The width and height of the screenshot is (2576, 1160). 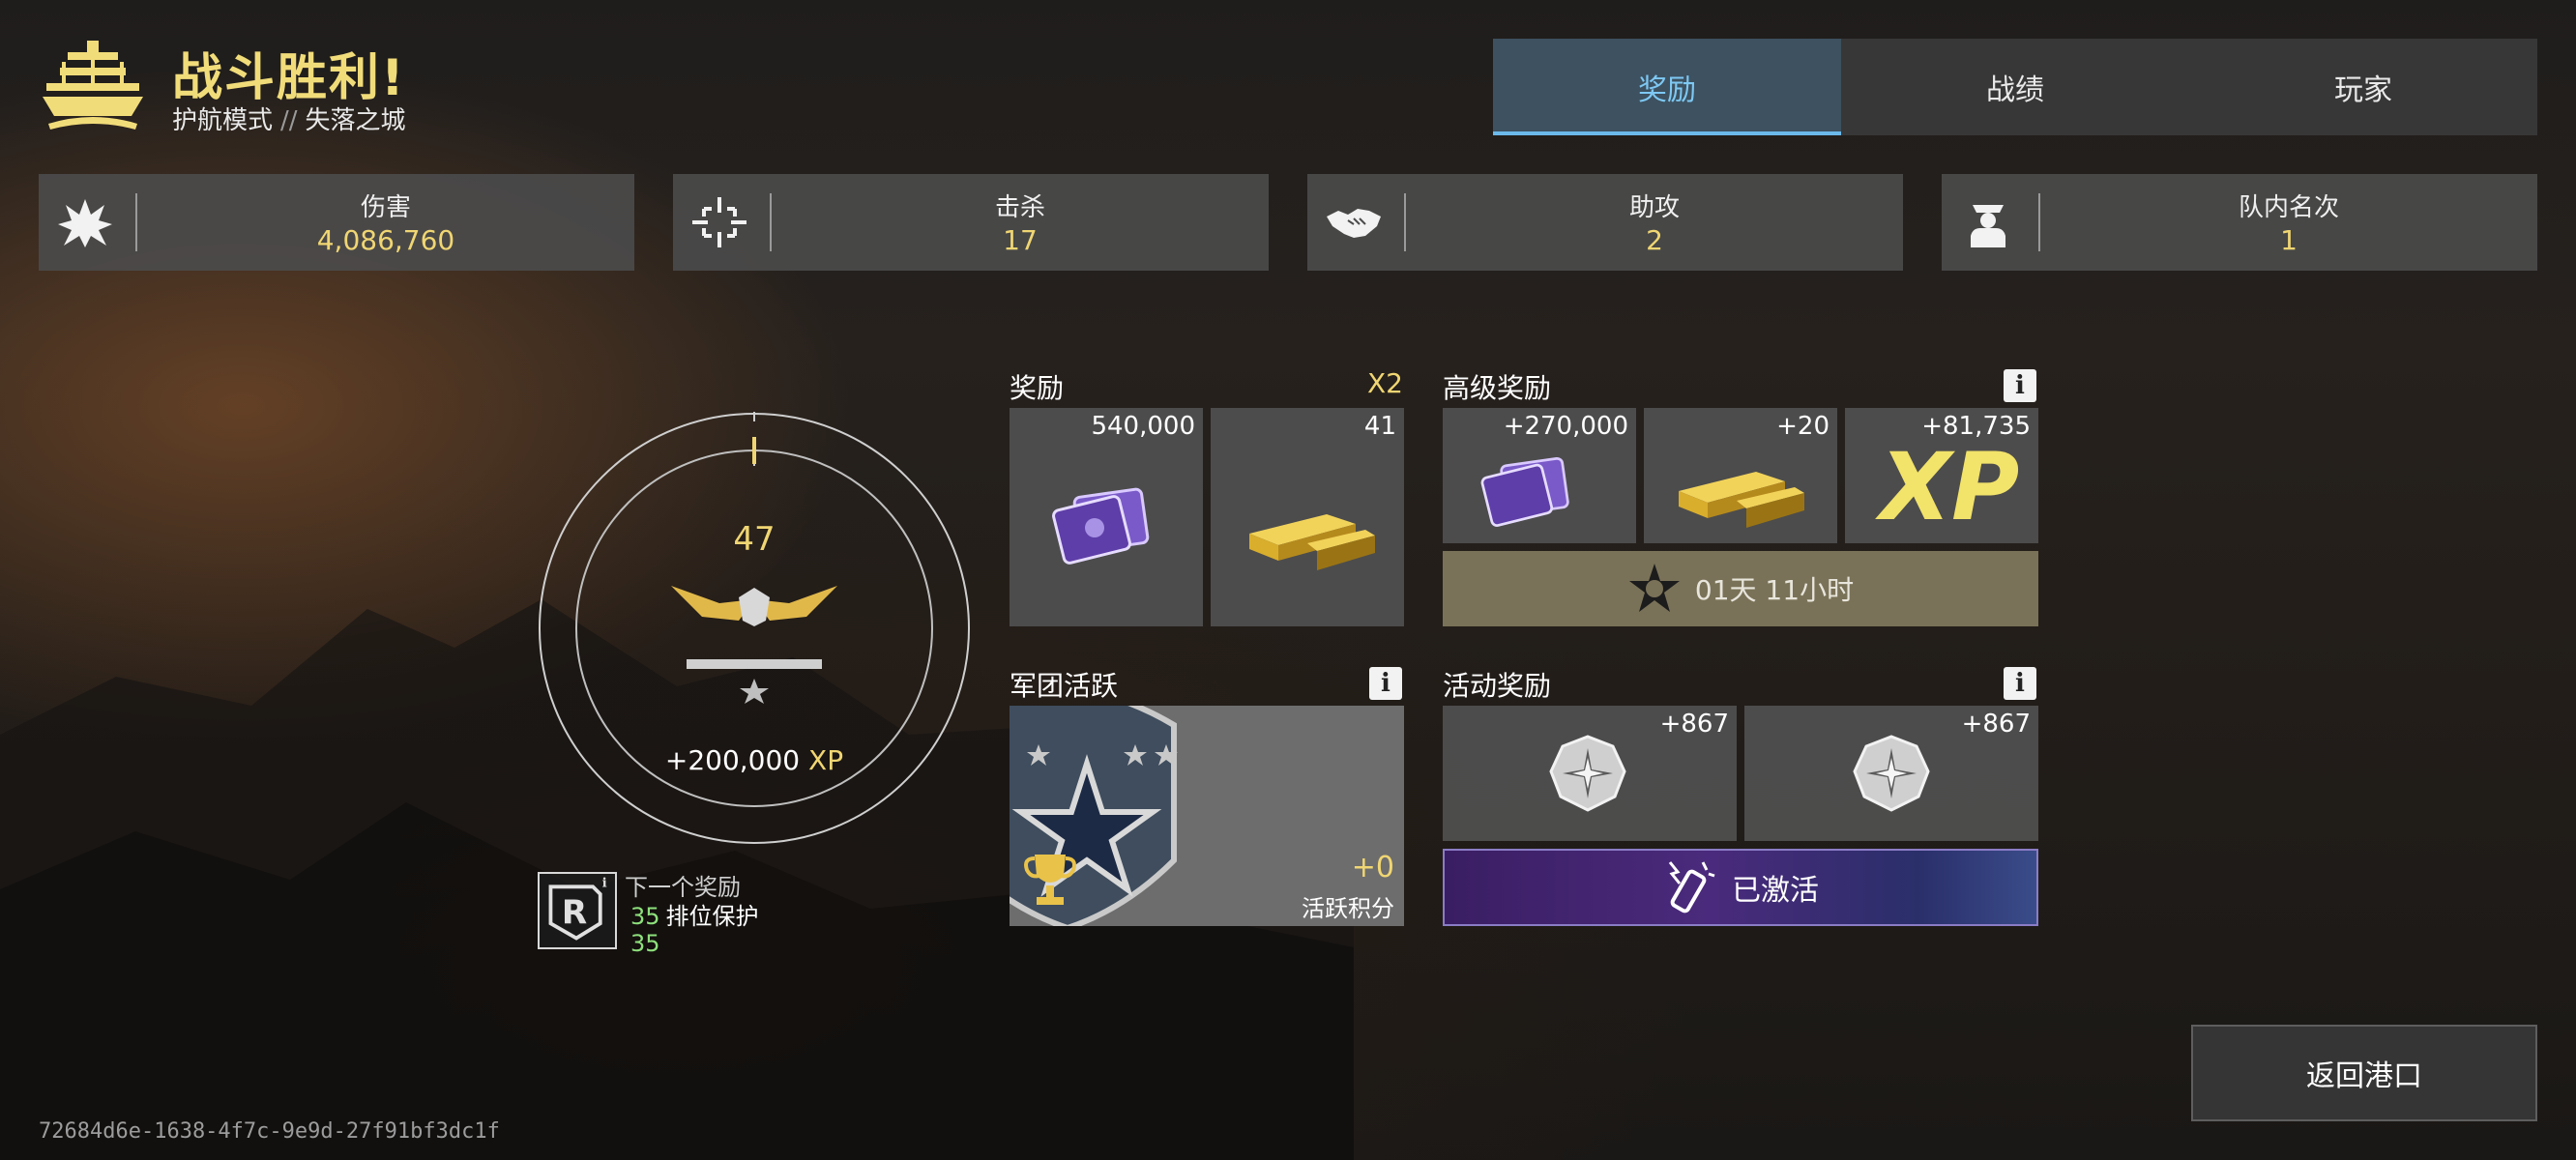 I want to click on tab-rewards: 奖励, so click(x=1667, y=87).